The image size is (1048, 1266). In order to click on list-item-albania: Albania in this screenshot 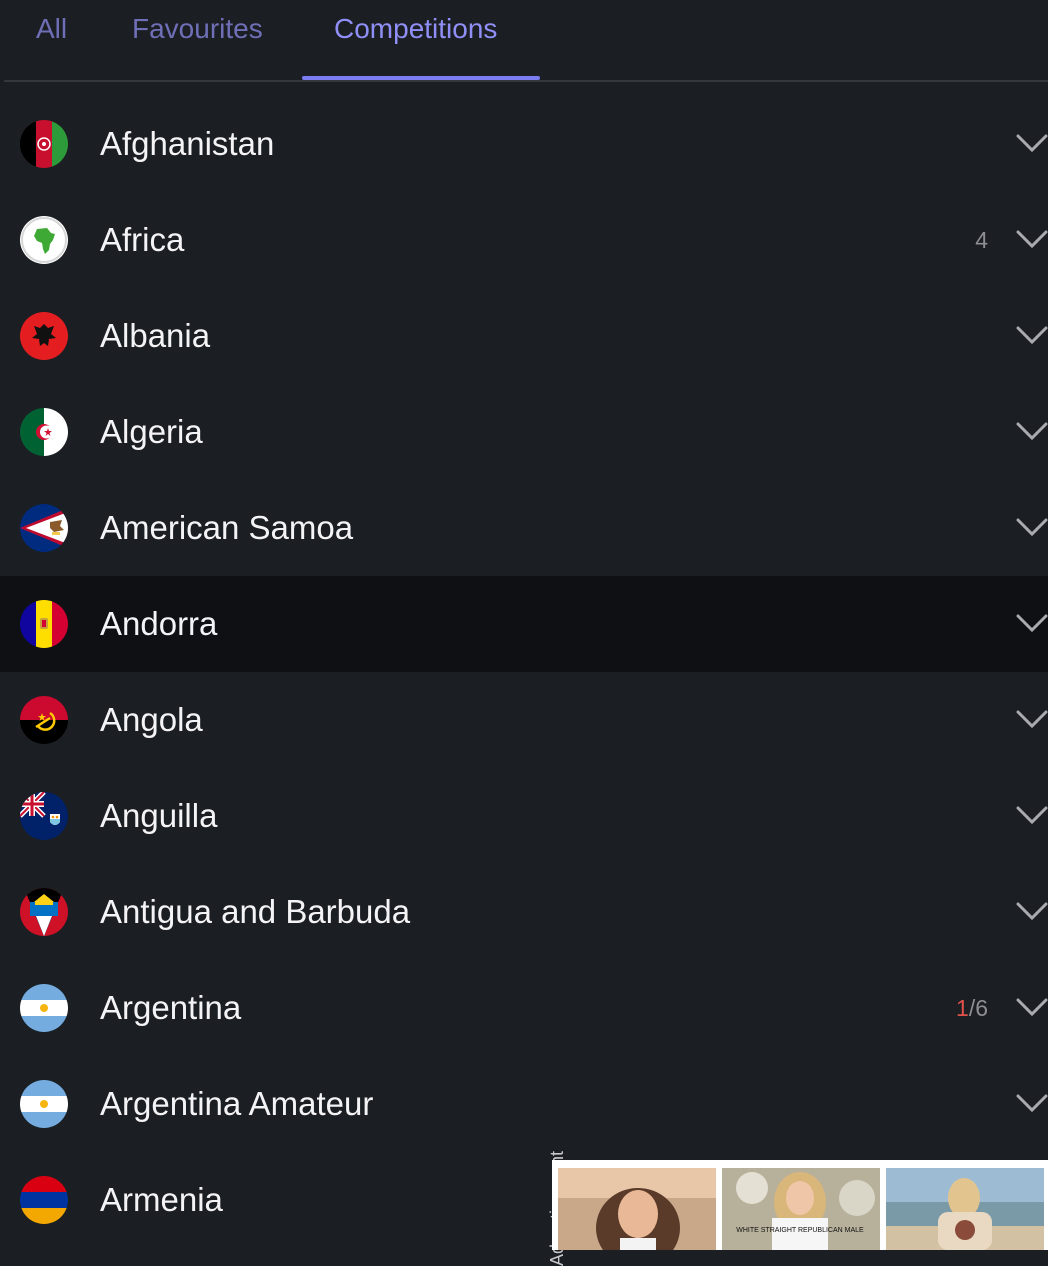, I will do `click(524, 336)`.